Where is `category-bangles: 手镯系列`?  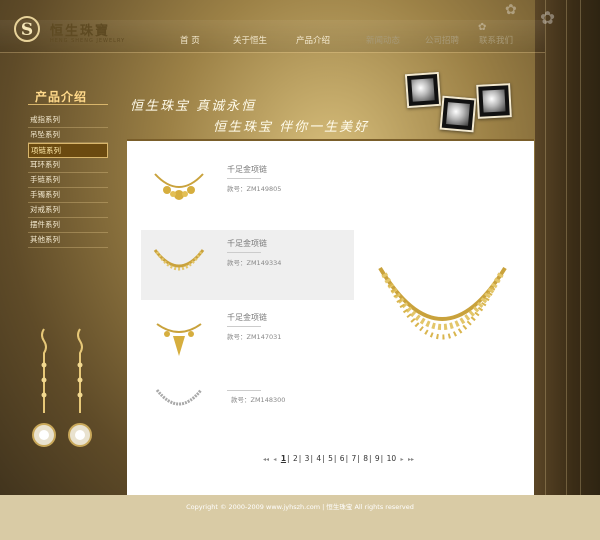
category-bangles: 手镯系列 is located at coordinates (68, 195).